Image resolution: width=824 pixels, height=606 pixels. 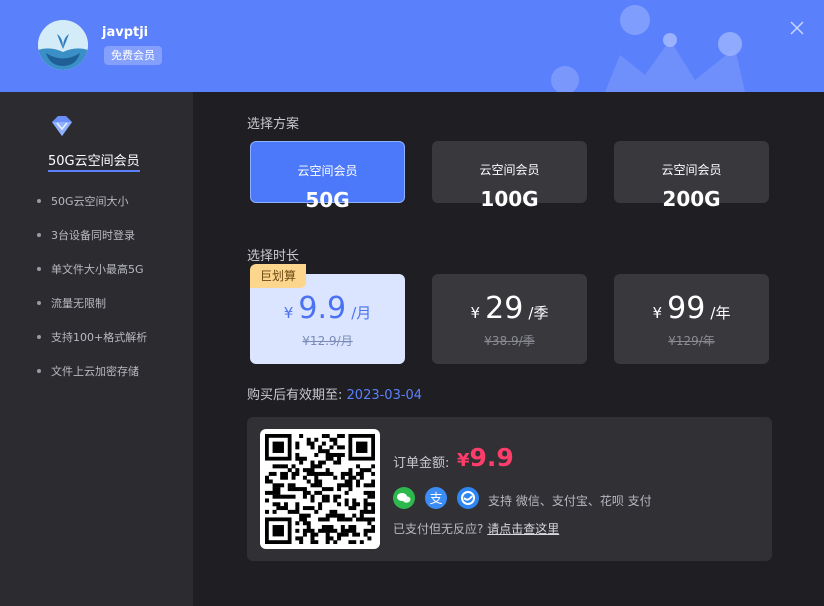 What do you see at coordinates (438, 529) in the screenshot?
I see `help-text: 已支付但无反应?` at bounding box center [438, 529].